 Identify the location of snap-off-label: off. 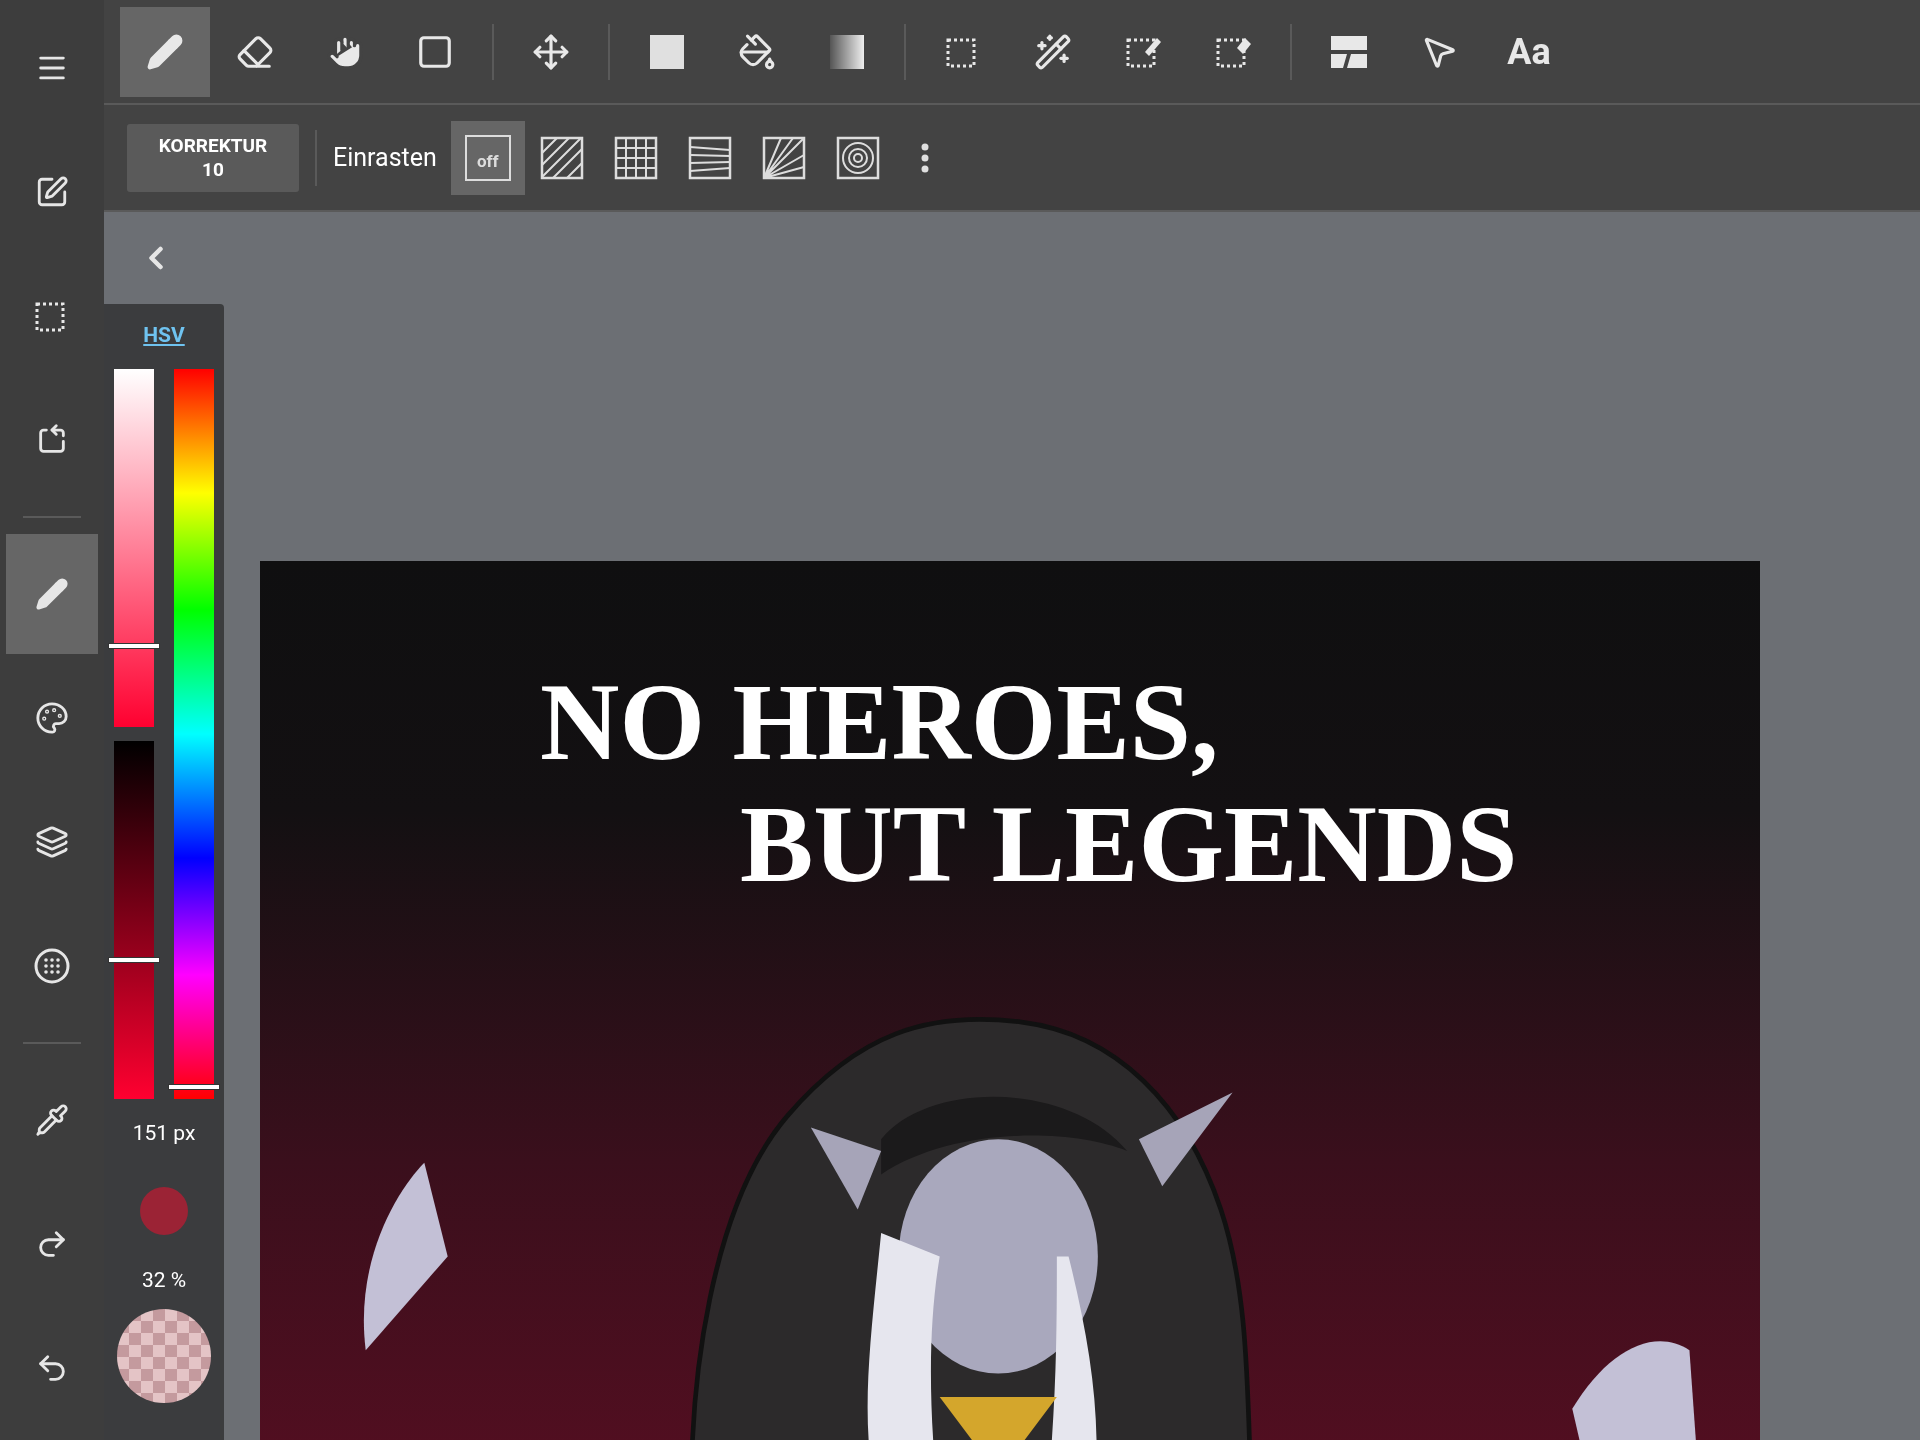
(487, 157).